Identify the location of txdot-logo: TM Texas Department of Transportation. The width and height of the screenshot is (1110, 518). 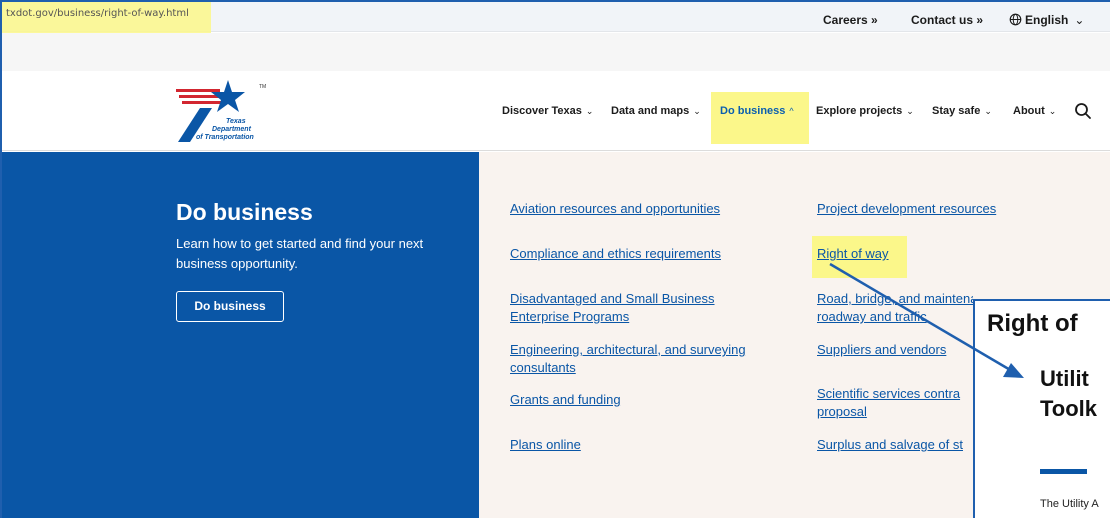
(220, 113).